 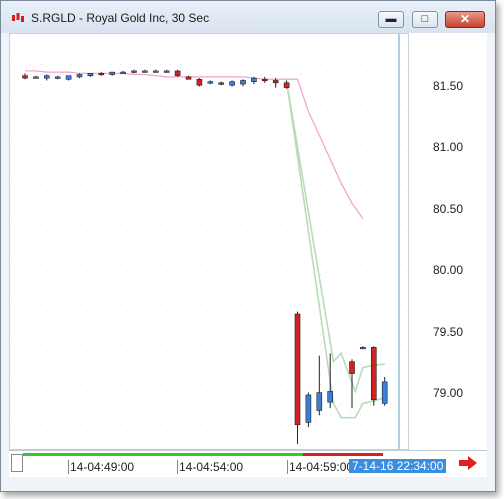 What do you see at coordinates (425, 19) in the screenshot?
I see `maximize-button: □` at bounding box center [425, 19].